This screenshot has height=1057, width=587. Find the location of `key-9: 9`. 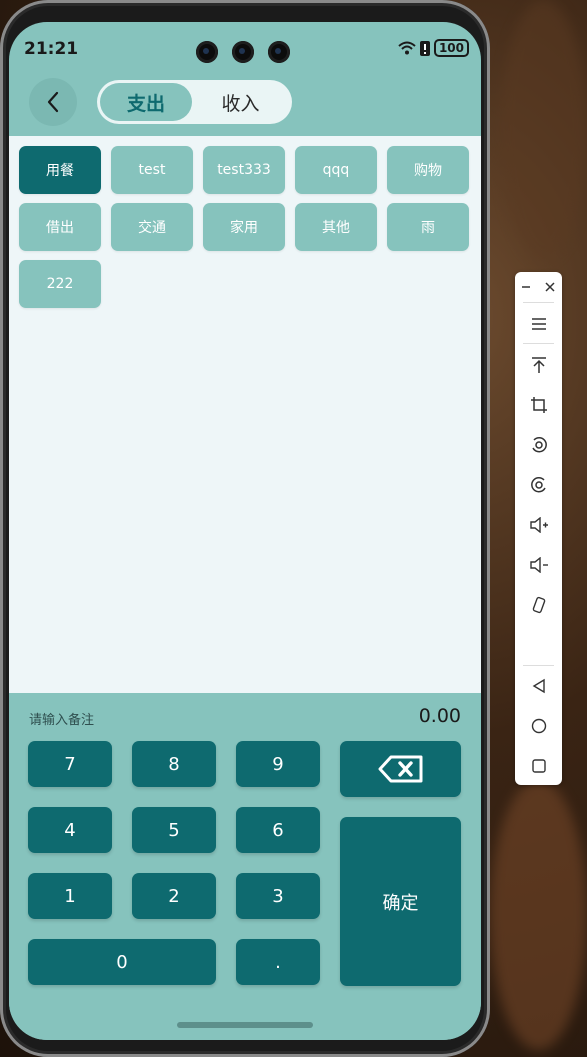

key-9: 9 is located at coordinates (278, 764).